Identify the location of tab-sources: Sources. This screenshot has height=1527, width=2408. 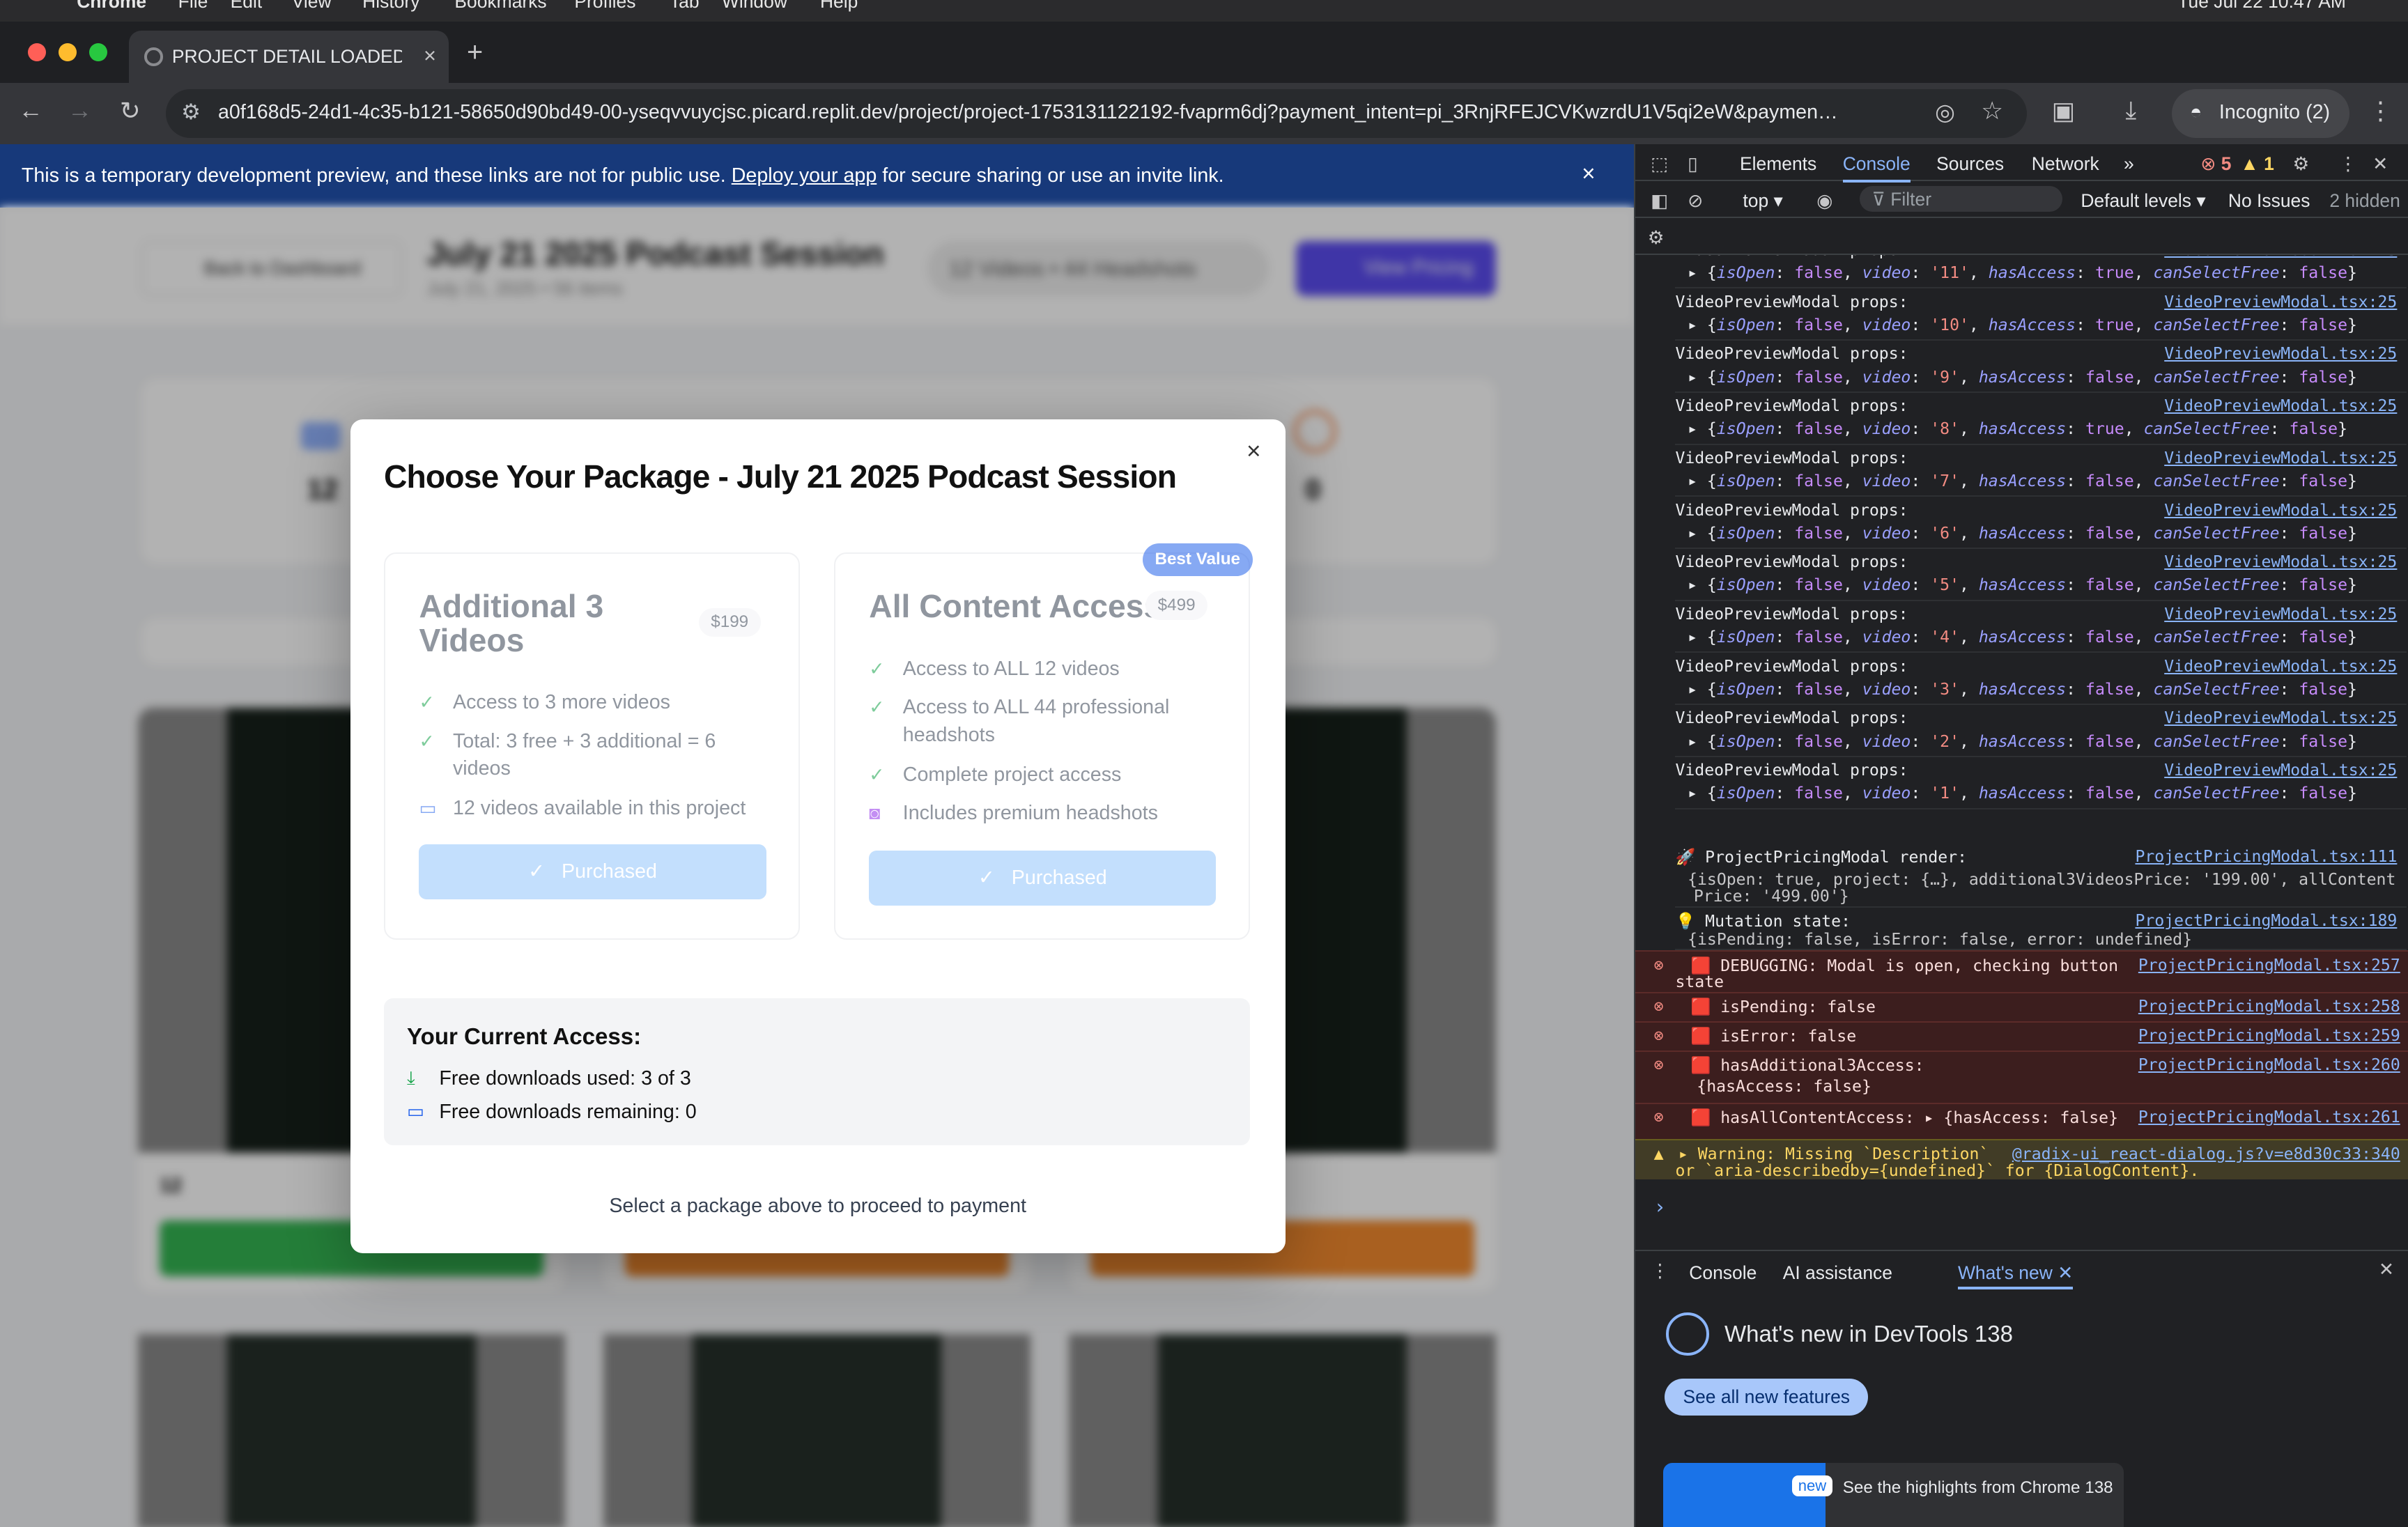
(1970, 164).